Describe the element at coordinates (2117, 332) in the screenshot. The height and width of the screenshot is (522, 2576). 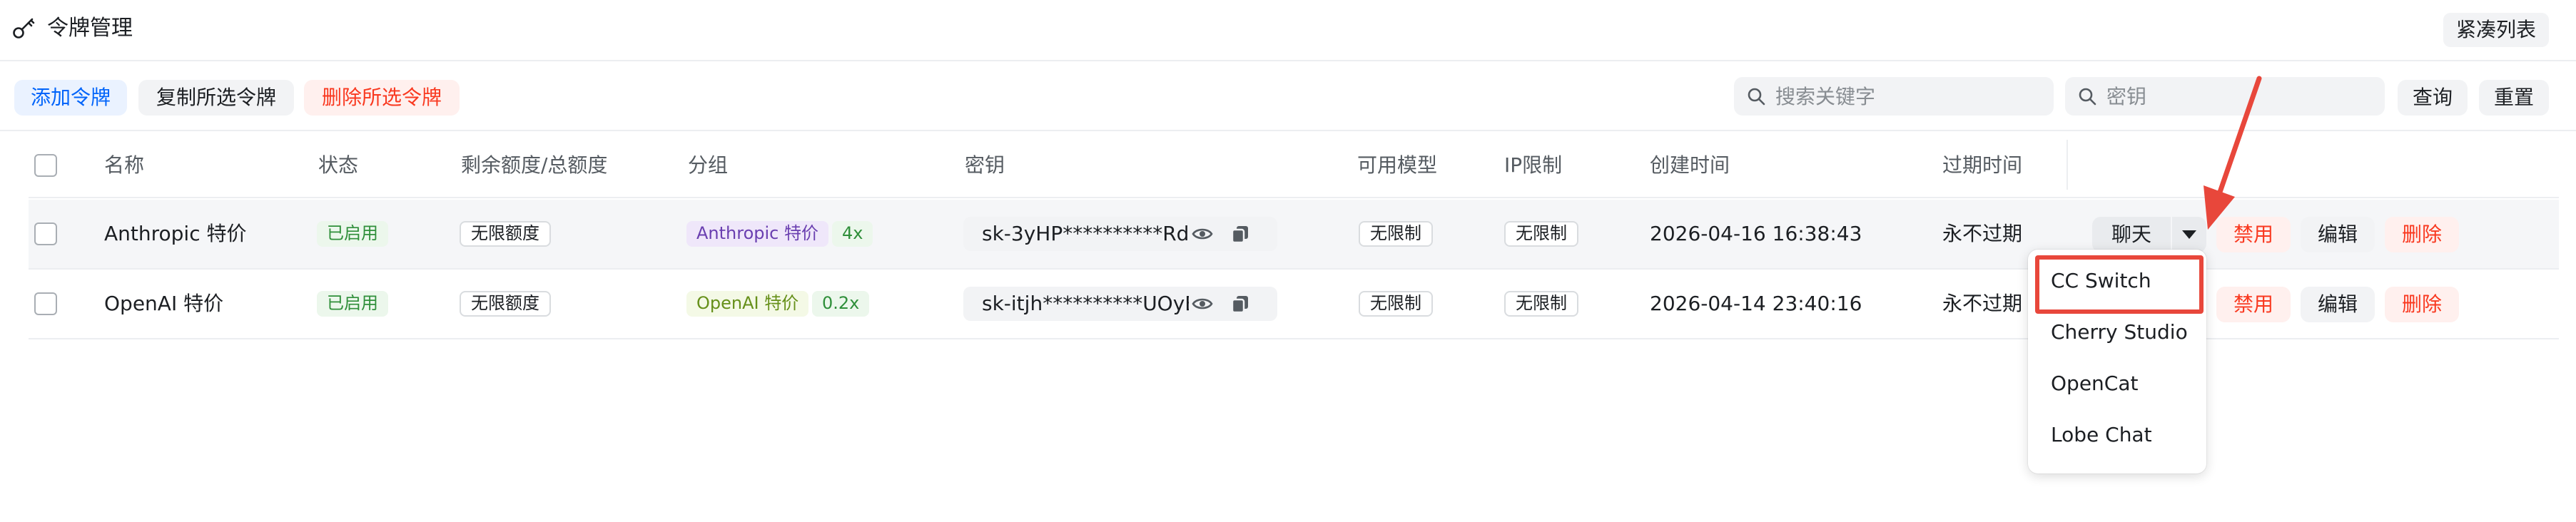
I see `menu-item-cherry-studio: Cherry Studio` at that location.